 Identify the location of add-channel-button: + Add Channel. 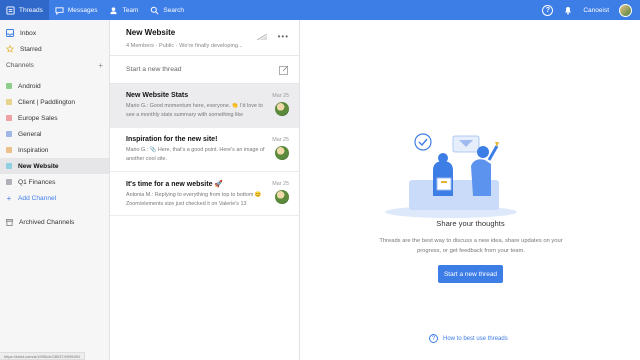
(54, 198).